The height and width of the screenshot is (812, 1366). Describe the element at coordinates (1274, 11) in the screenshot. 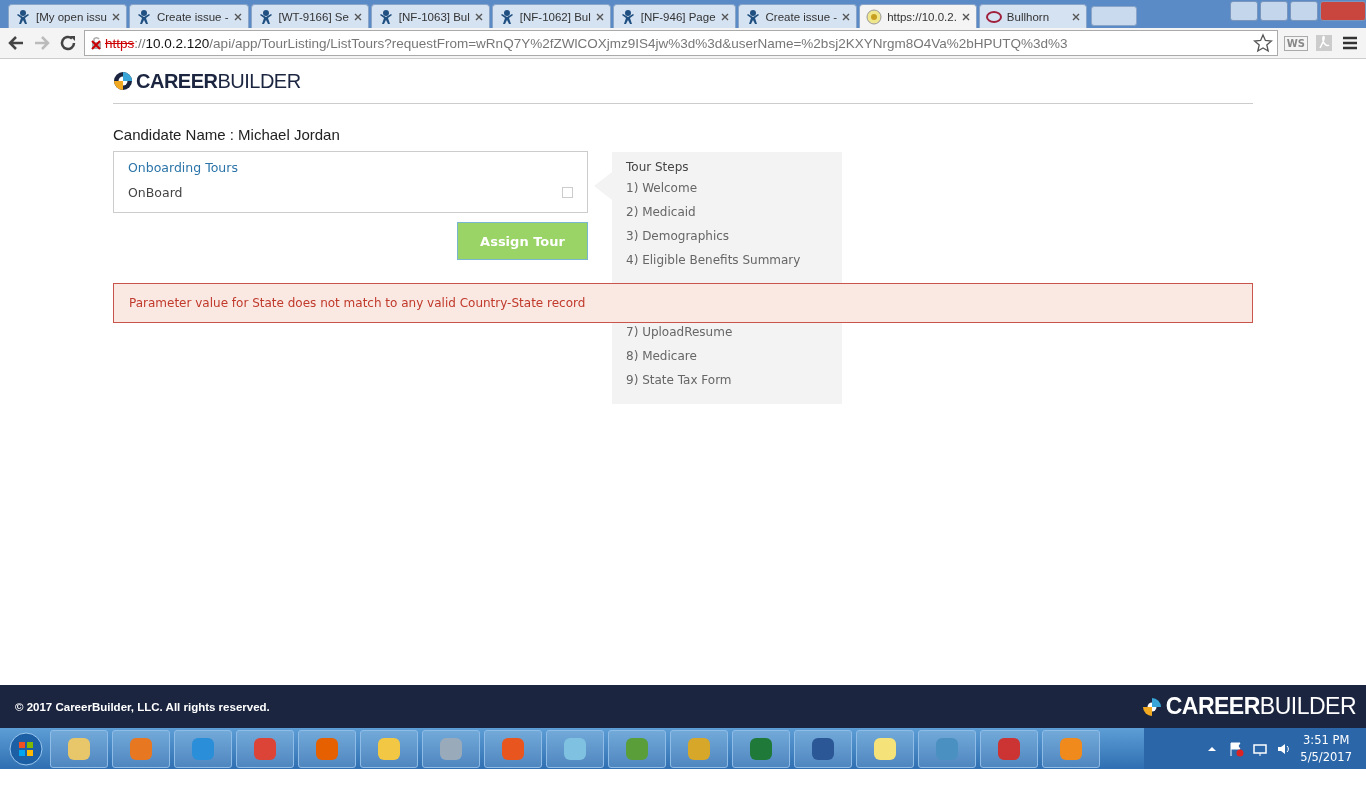

I see `minimize-button` at that location.